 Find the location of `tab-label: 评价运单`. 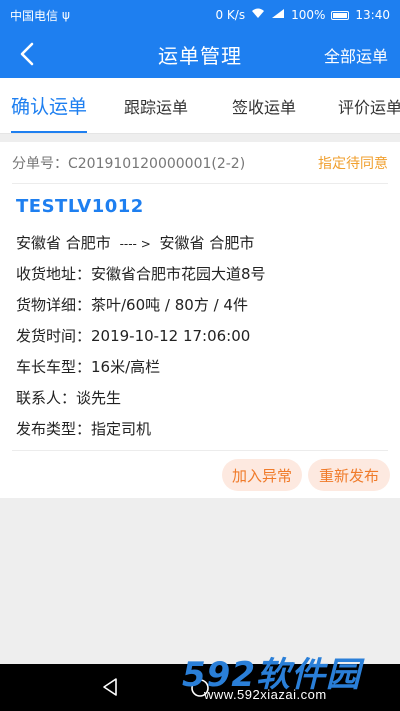

tab-label: 评价运单 is located at coordinates (369, 107).